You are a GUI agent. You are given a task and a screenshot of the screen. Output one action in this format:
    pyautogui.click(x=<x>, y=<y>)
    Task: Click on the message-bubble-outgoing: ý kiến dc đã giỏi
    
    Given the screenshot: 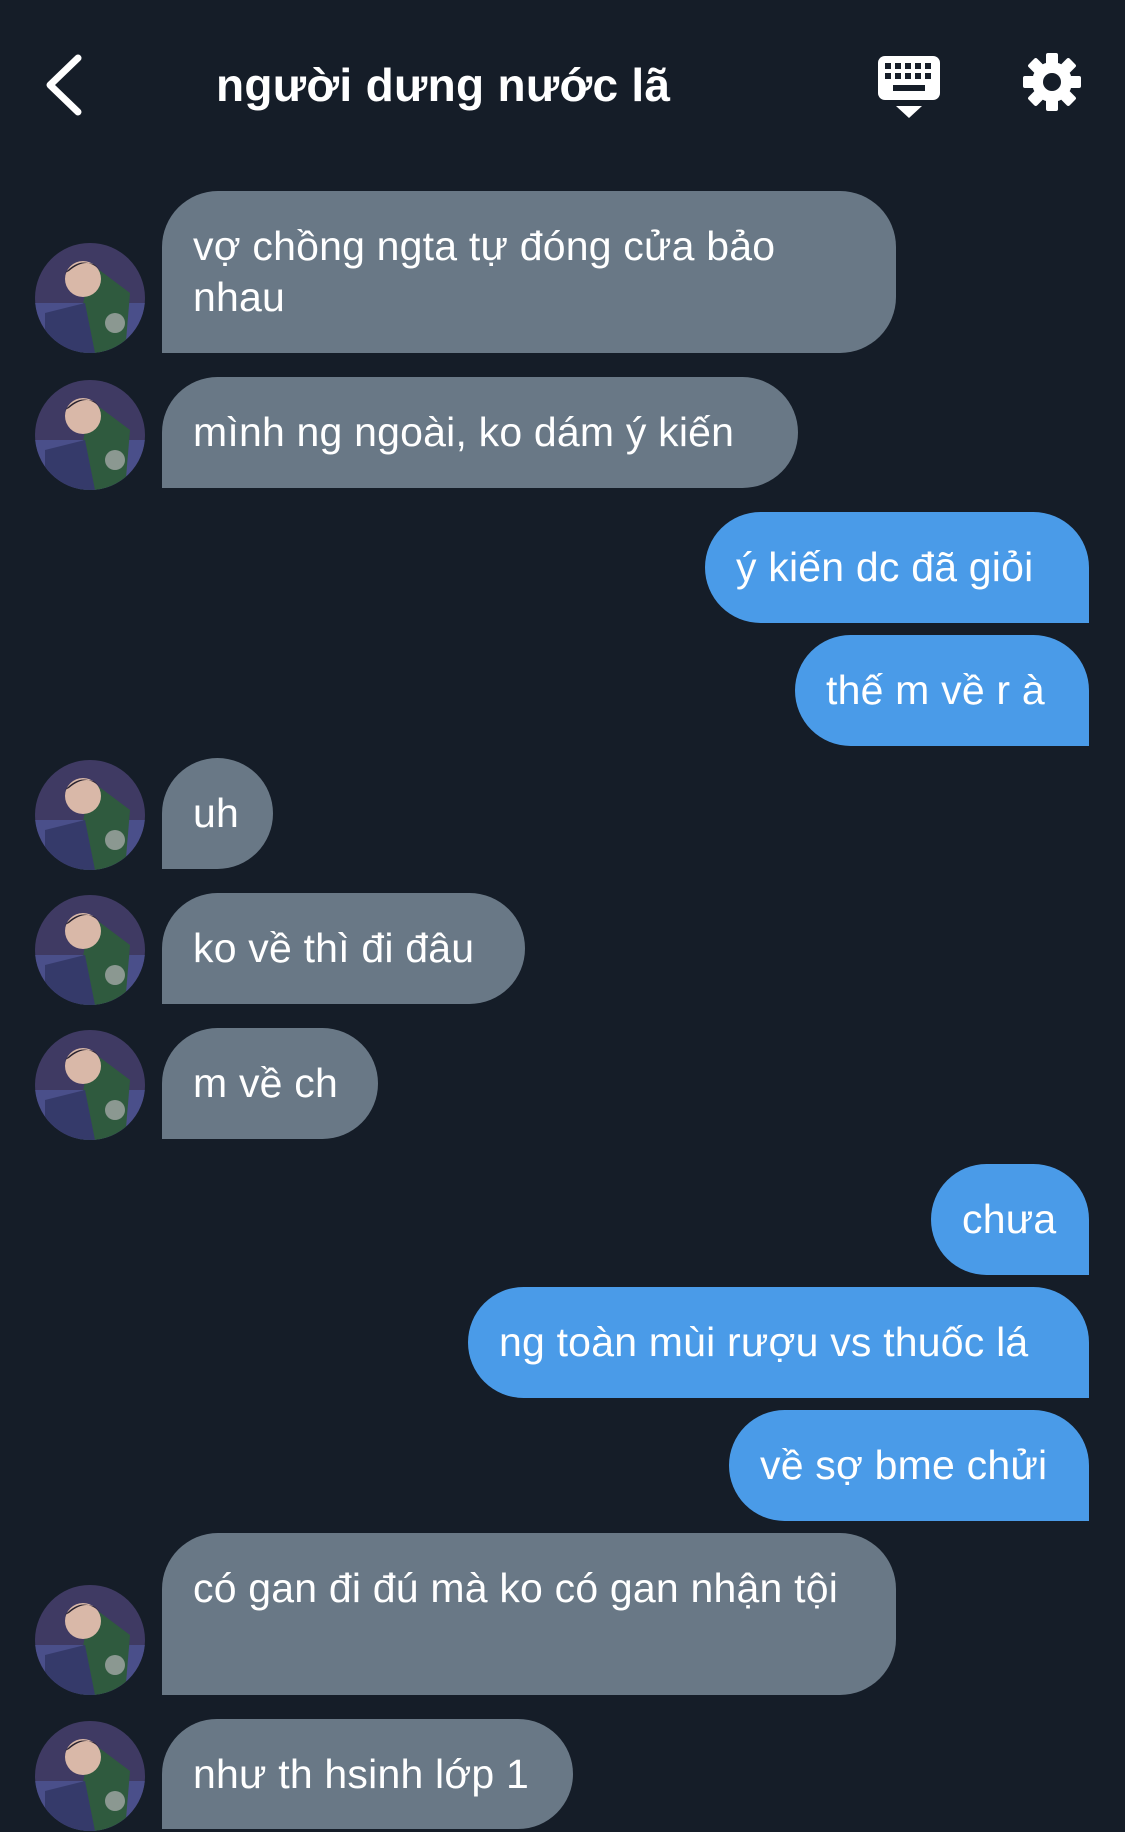 What is the action you would take?
    pyautogui.click(x=897, y=567)
    